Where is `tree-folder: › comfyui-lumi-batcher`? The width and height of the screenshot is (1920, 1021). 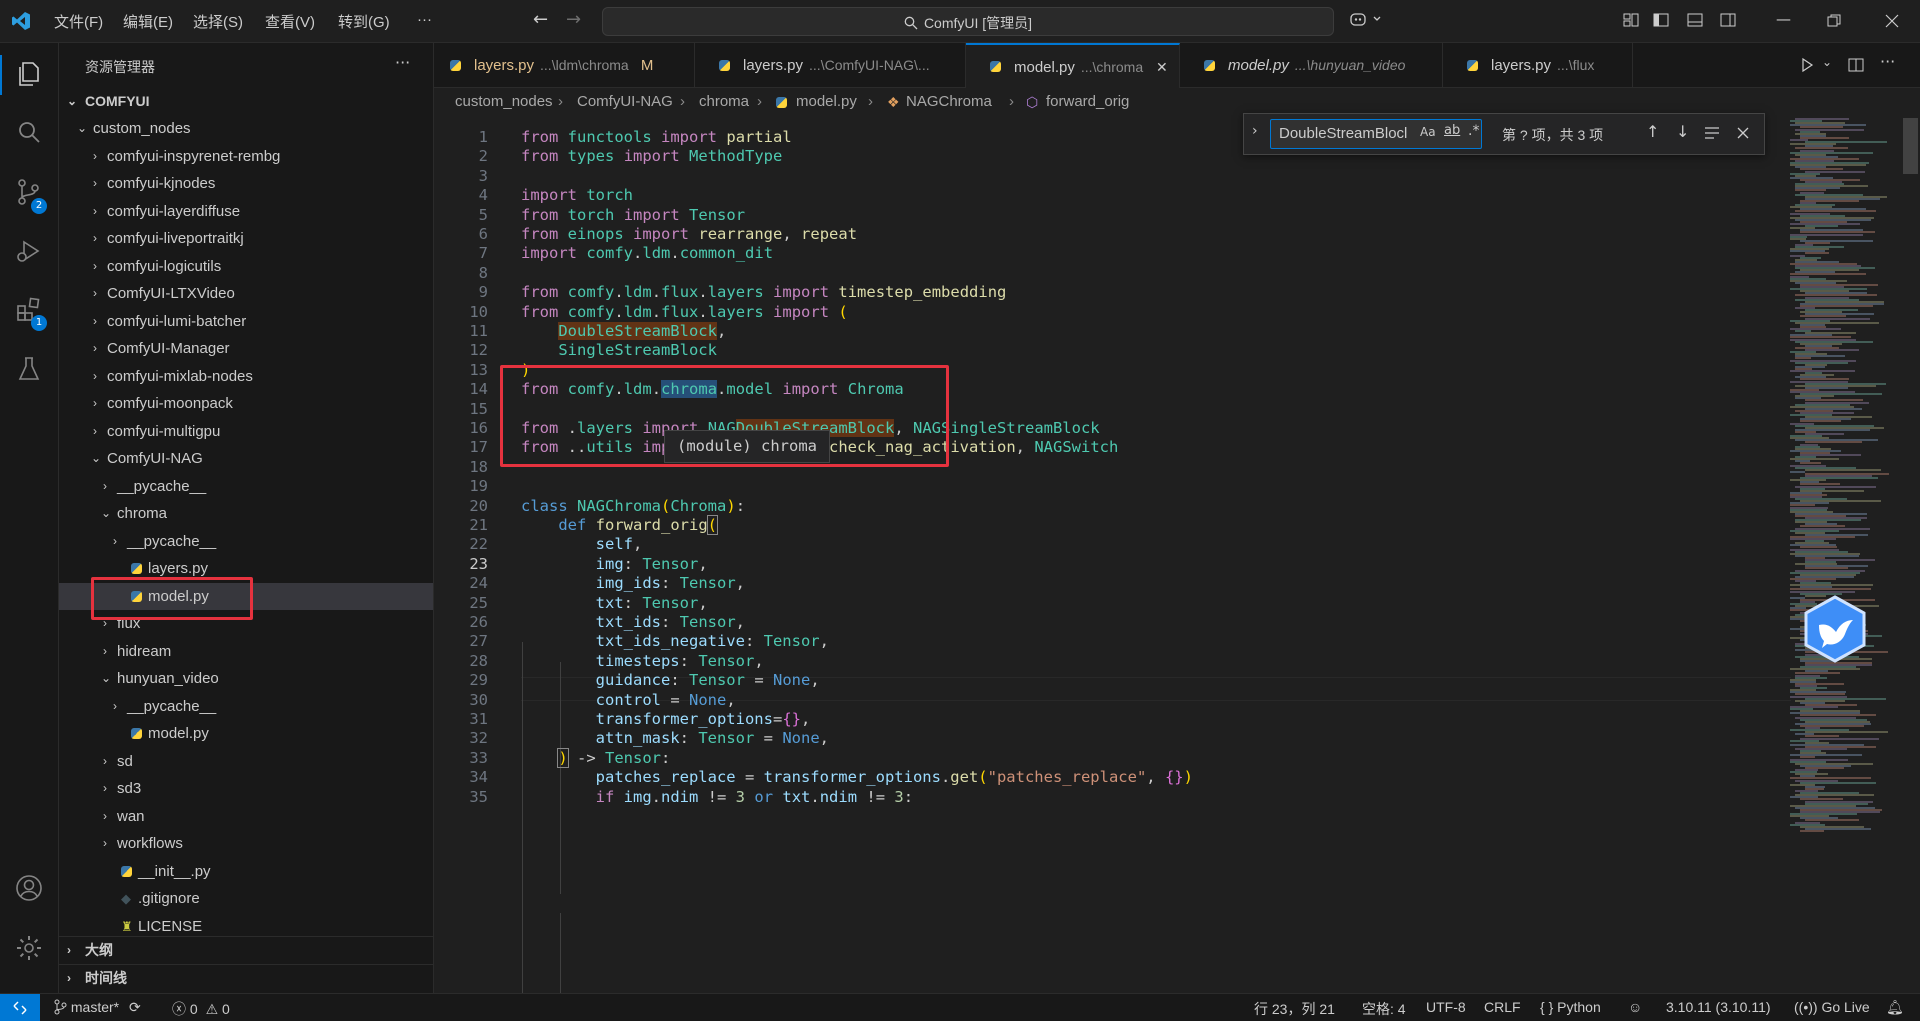
tree-folder: › comfyui-lumi-batcher is located at coordinates (246, 321).